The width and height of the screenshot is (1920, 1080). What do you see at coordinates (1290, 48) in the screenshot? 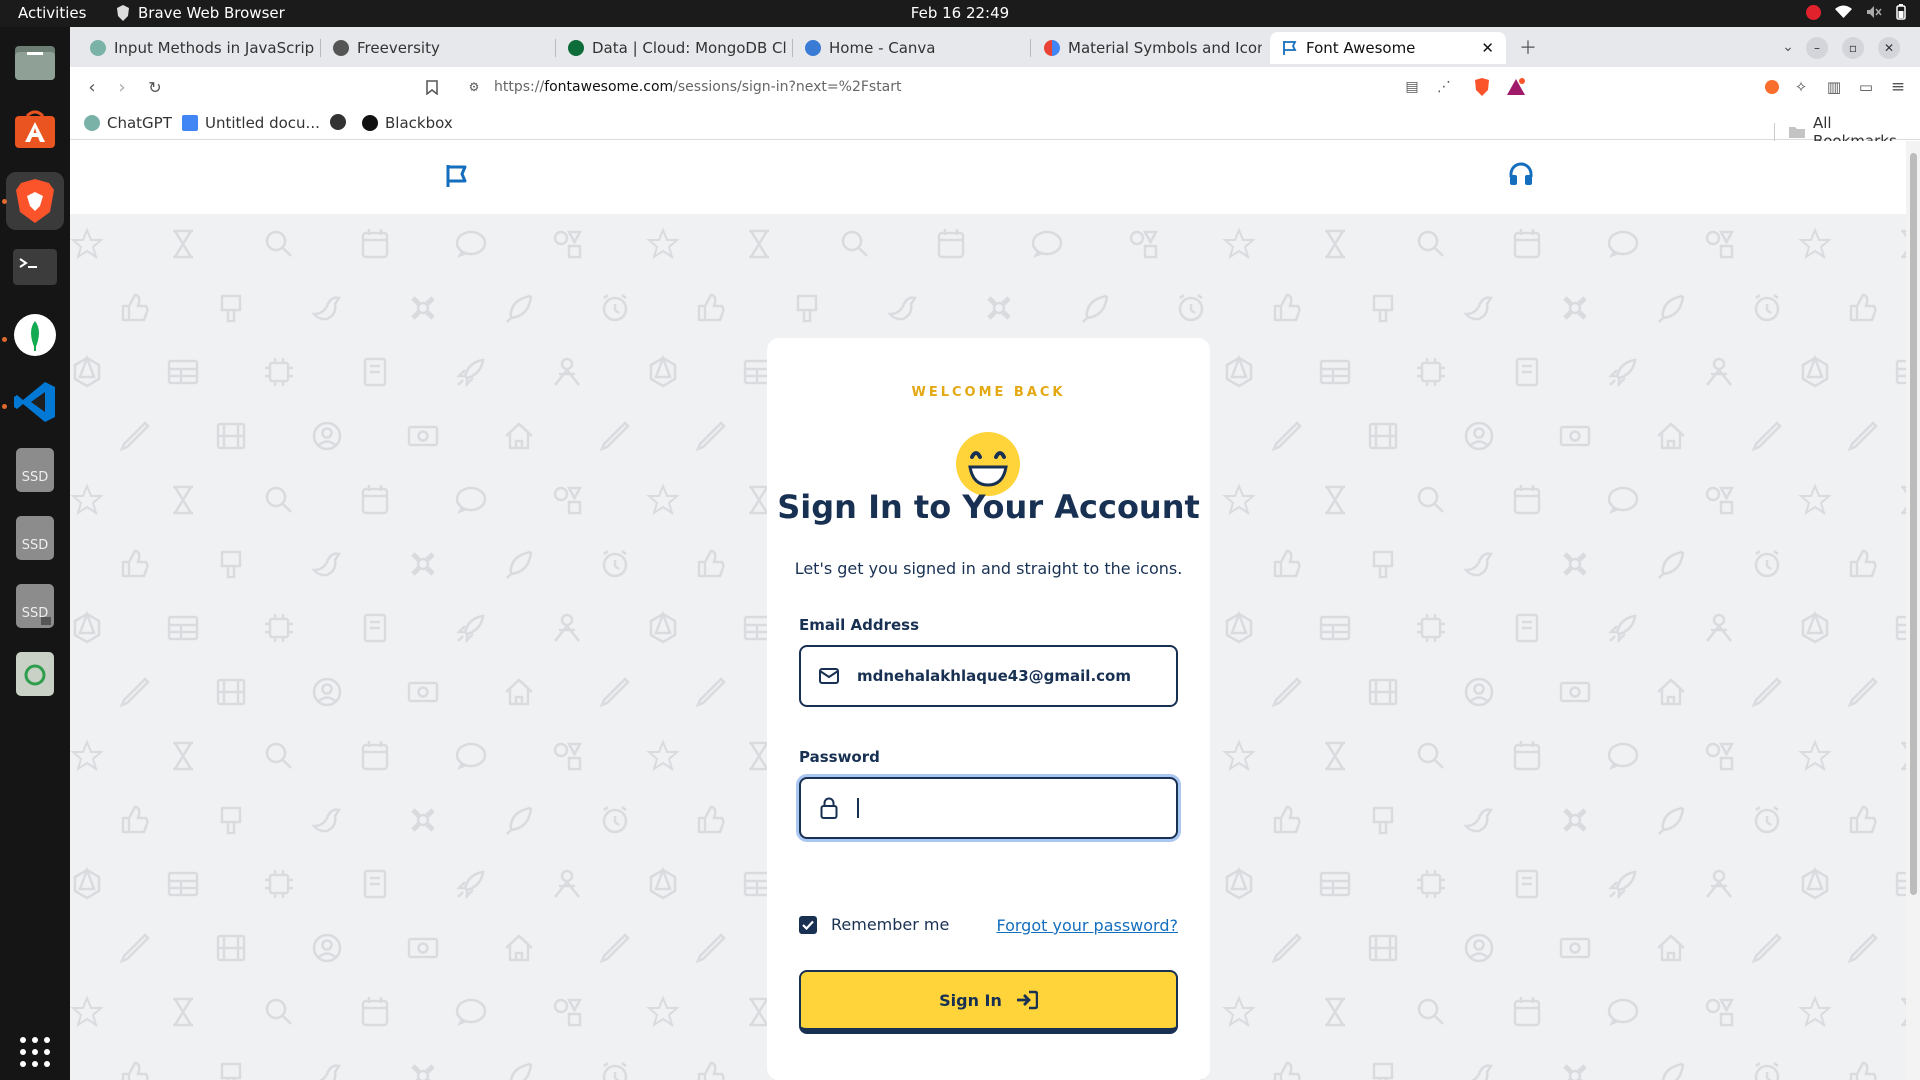
I see `flag-favicon-icon` at bounding box center [1290, 48].